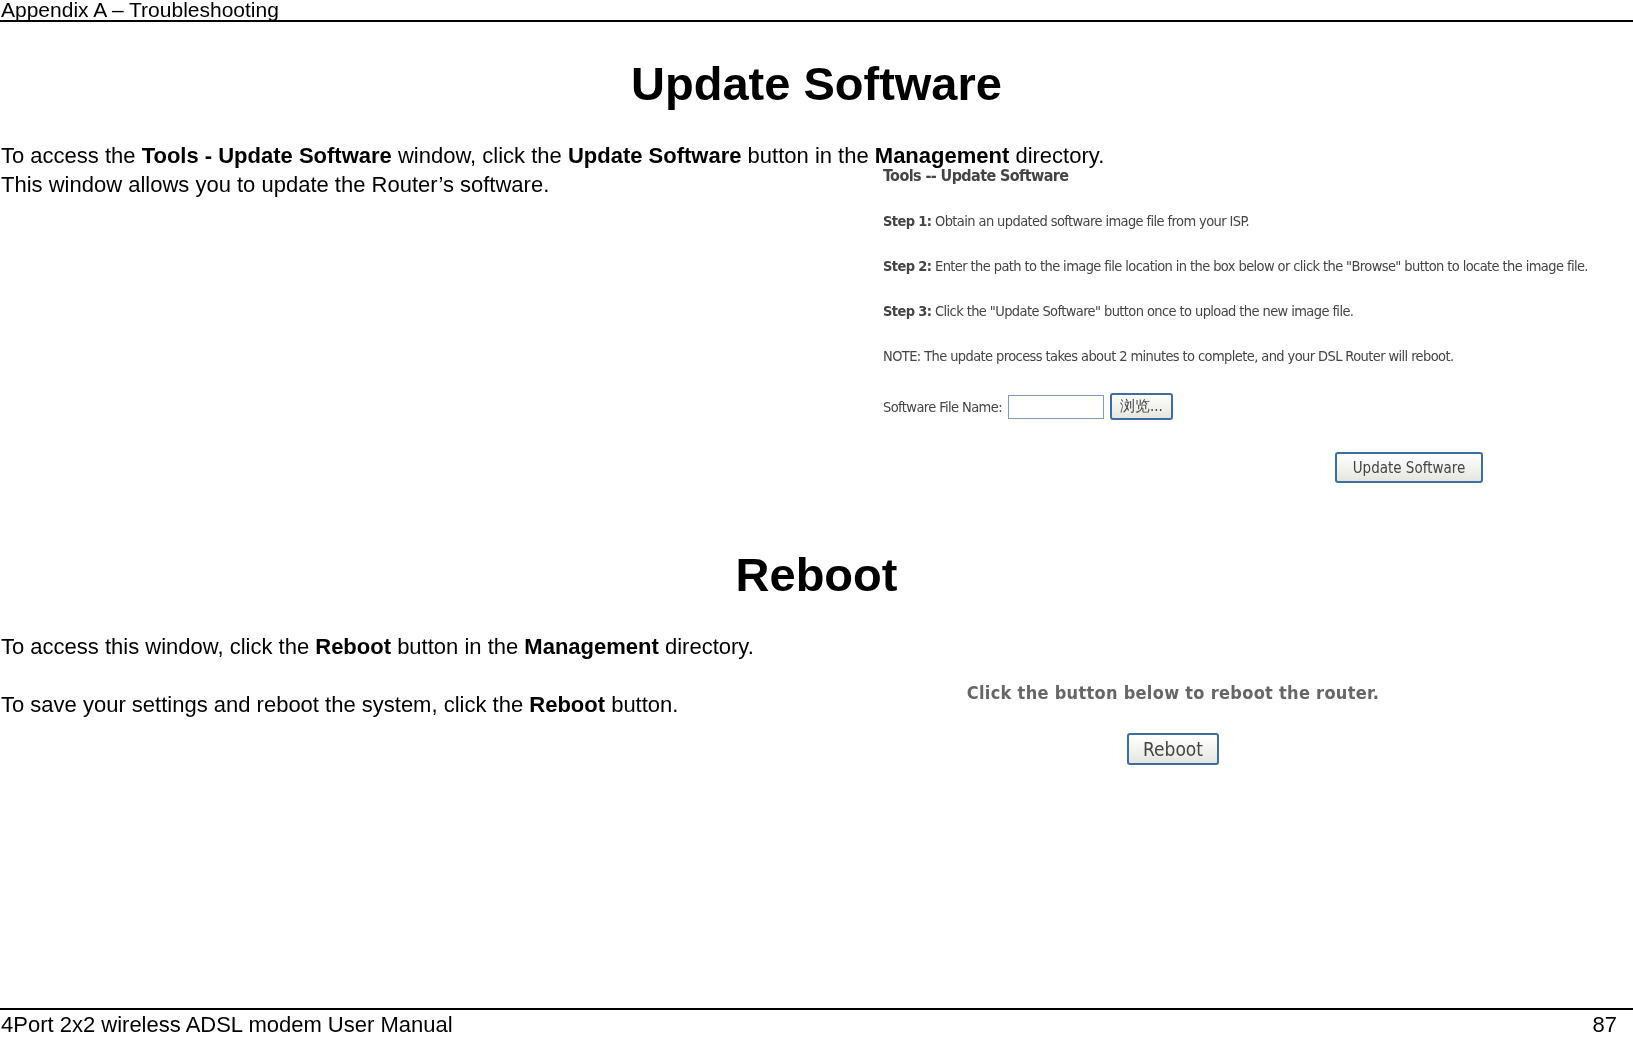 This screenshot has width=1633, height=1038. Describe the element at coordinates (1169, 356) in the screenshot. I see `note-text: NOTE: The update process takes about 2 minutes to complete, and your DSL Router will reboot.` at that location.